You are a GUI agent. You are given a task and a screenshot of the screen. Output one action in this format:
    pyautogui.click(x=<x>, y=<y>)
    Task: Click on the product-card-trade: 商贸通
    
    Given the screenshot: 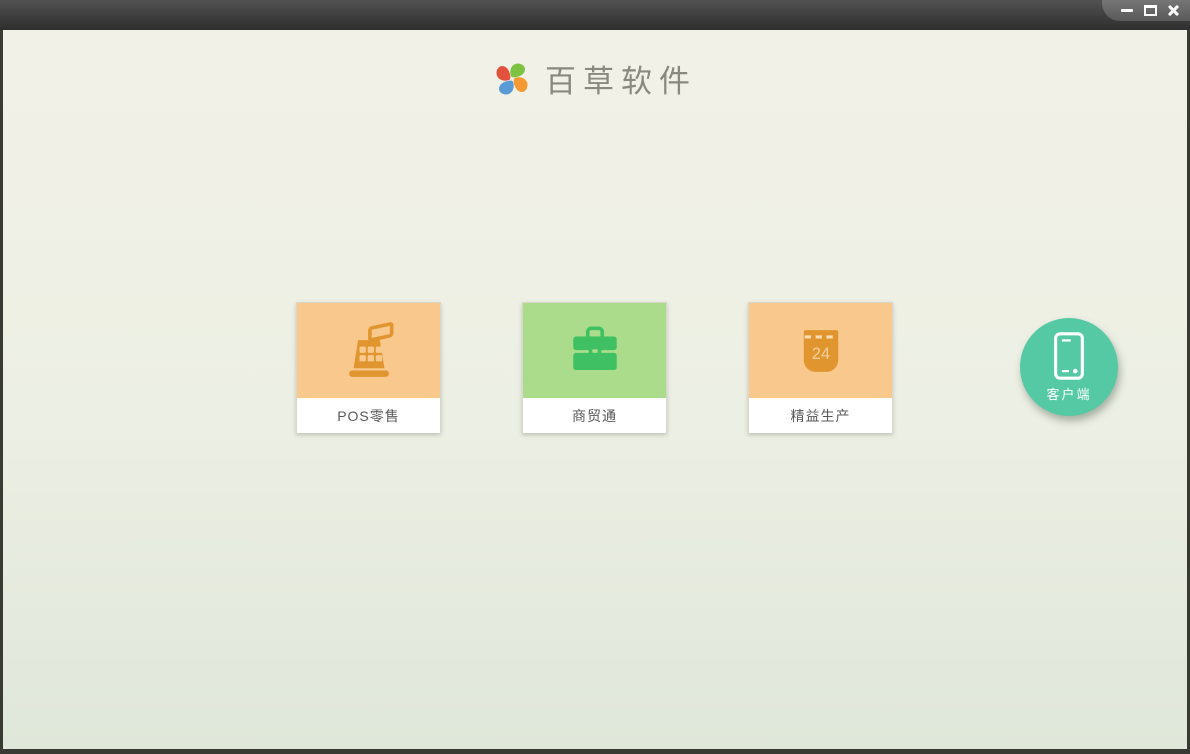 What is the action you would take?
    pyautogui.click(x=594, y=367)
    